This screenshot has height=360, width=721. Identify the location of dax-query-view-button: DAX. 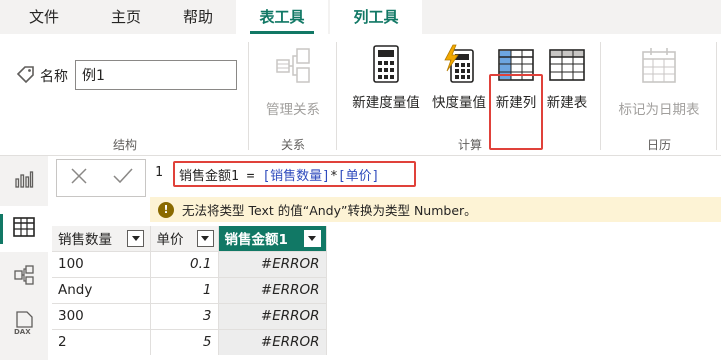
(24, 325).